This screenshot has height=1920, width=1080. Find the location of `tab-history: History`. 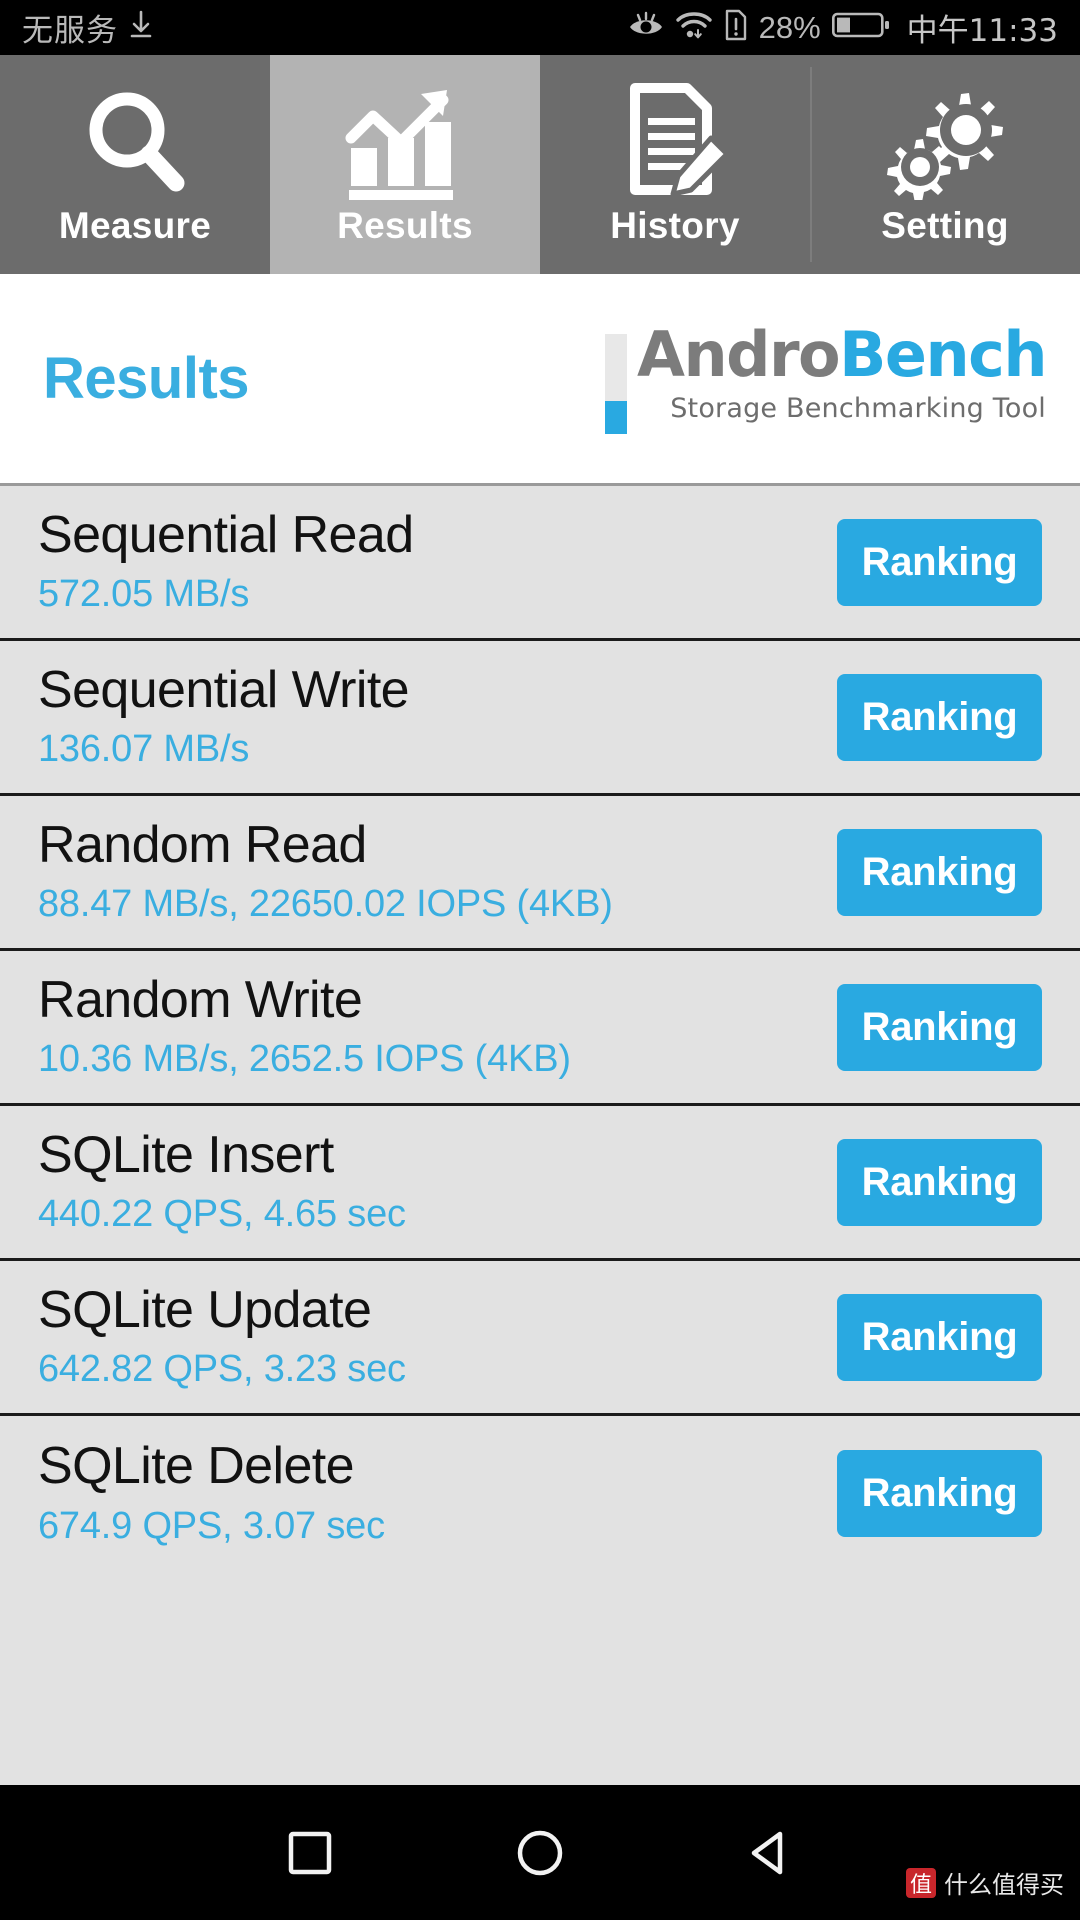

tab-history: History is located at coordinates (675, 164).